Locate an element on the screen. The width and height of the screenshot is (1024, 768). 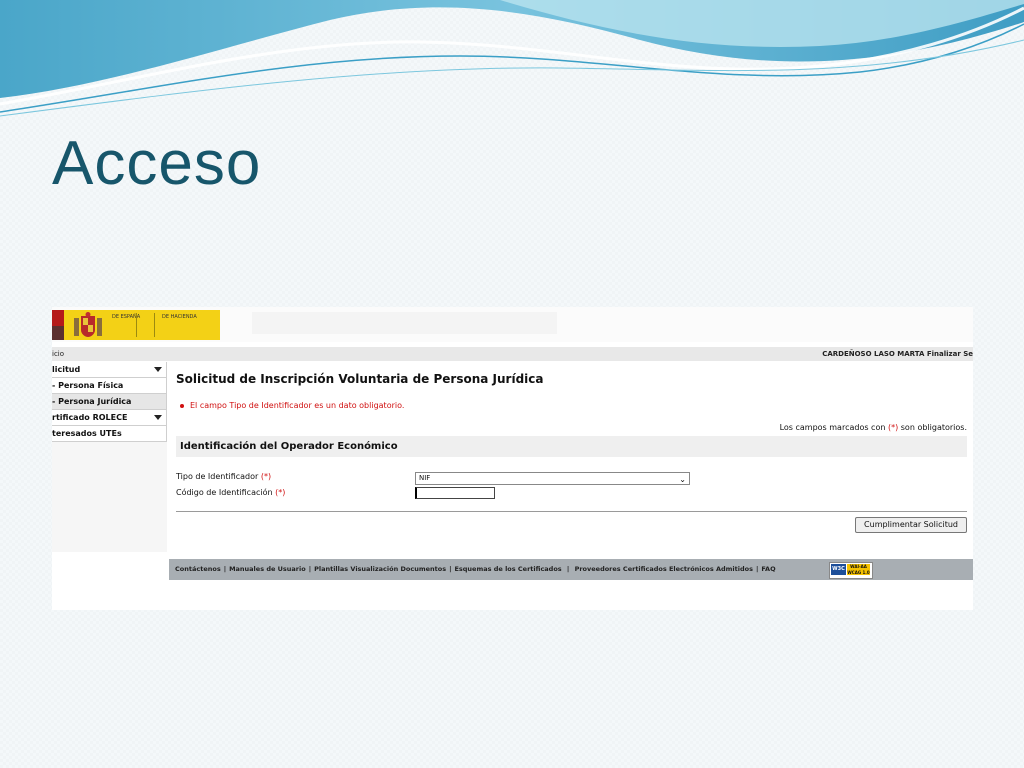
wai-aa-label: WAI-AA WCAG 1.0 is located at coordinates (858, 569).